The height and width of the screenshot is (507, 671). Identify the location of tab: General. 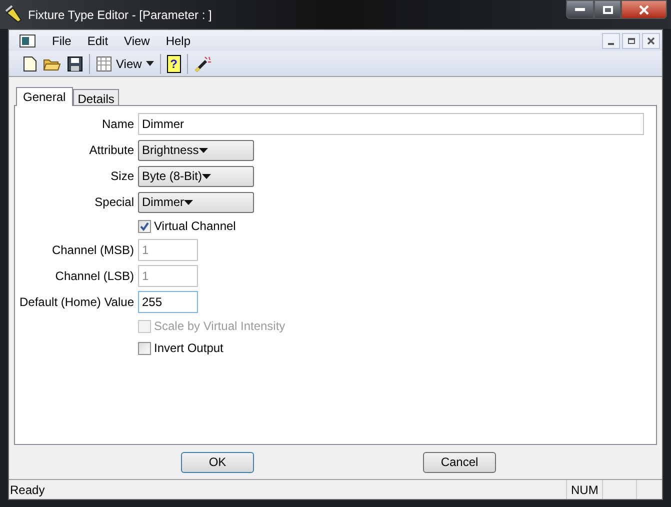
(44, 96).